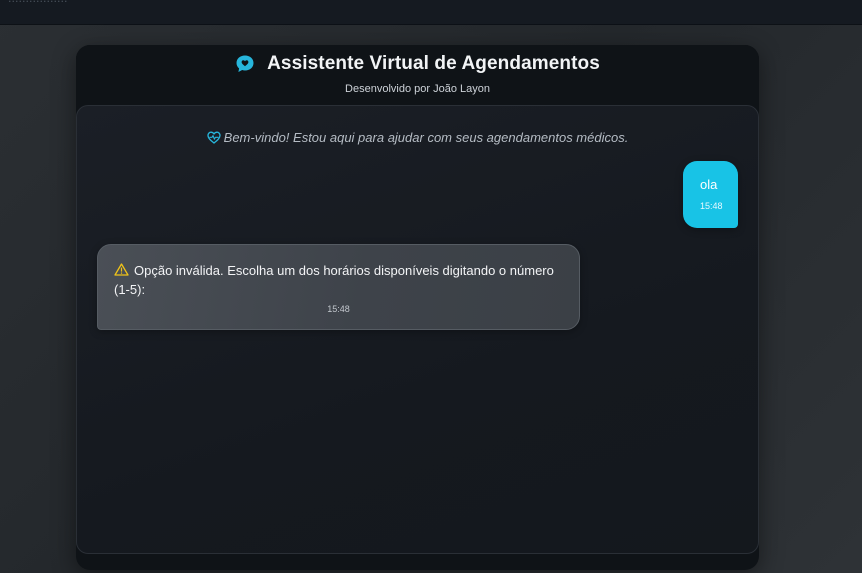 The width and height of the screenshot is (862, 573). What do you see at coordinates (417, 89) in the screenshot?
I see `header-subtitle: Desenvolvido por João Layon` at bounding box center [417, 89].